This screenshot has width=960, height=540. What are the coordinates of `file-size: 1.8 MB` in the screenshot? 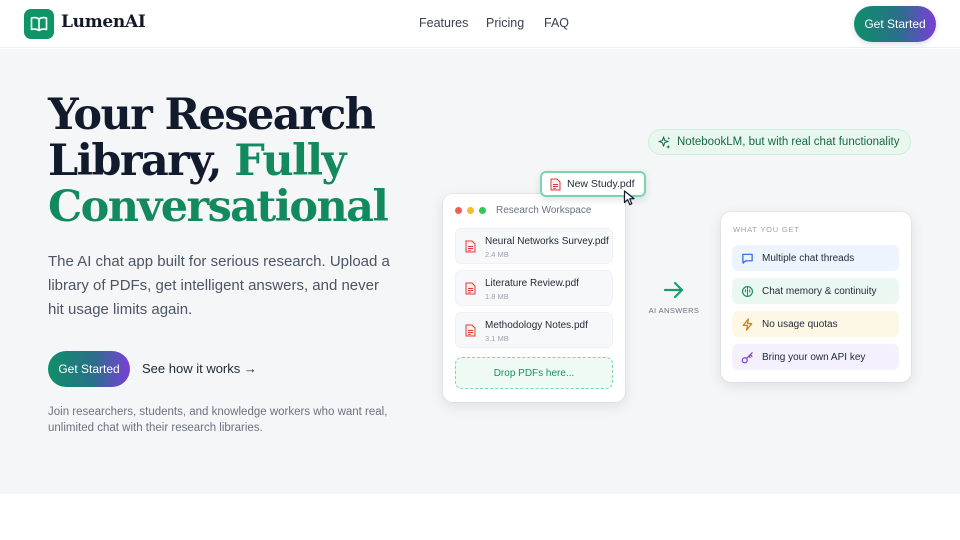 It's located at (497, 296).